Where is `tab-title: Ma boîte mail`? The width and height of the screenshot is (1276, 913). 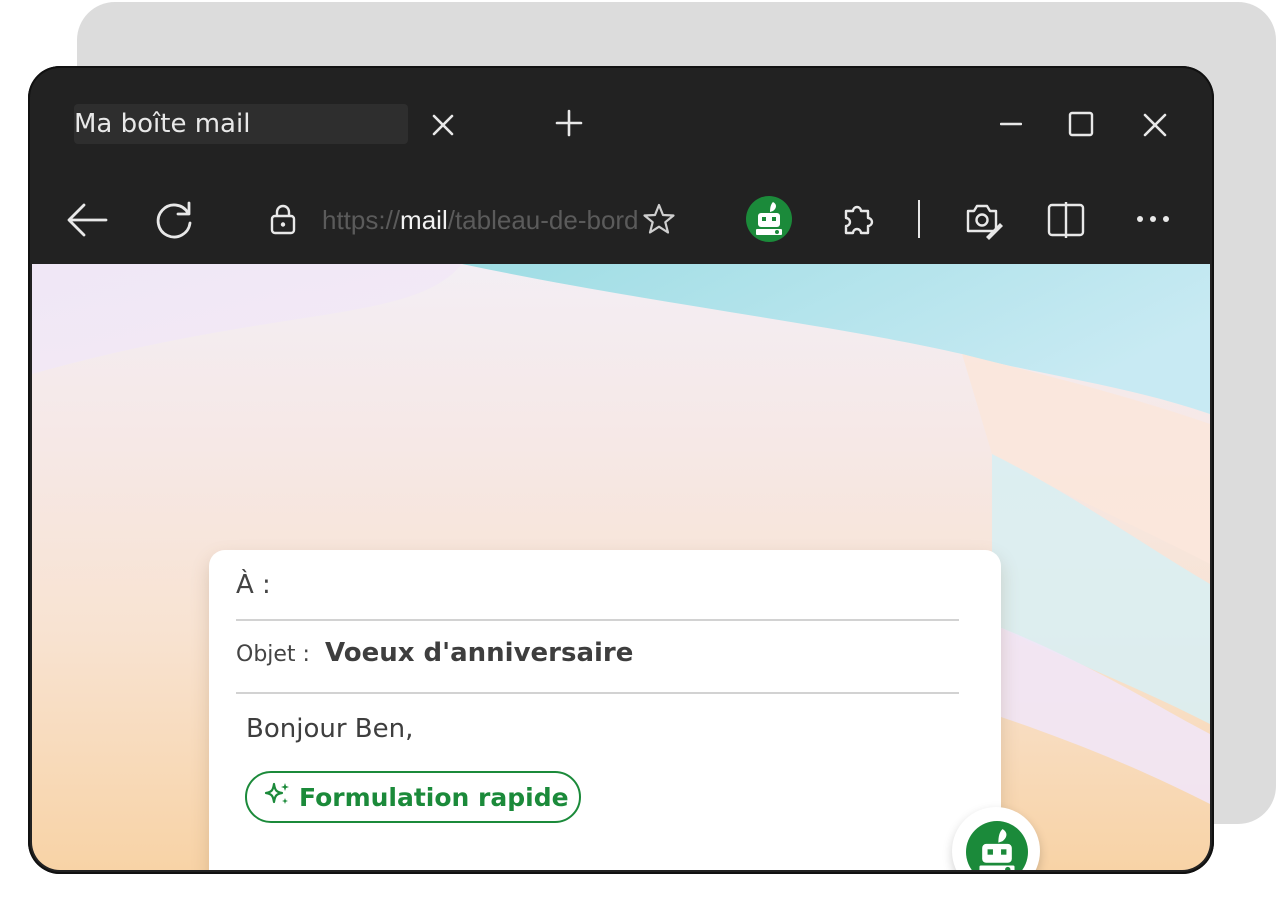 tab-title: Ma boîte mail is located at coordinates (162, 124).